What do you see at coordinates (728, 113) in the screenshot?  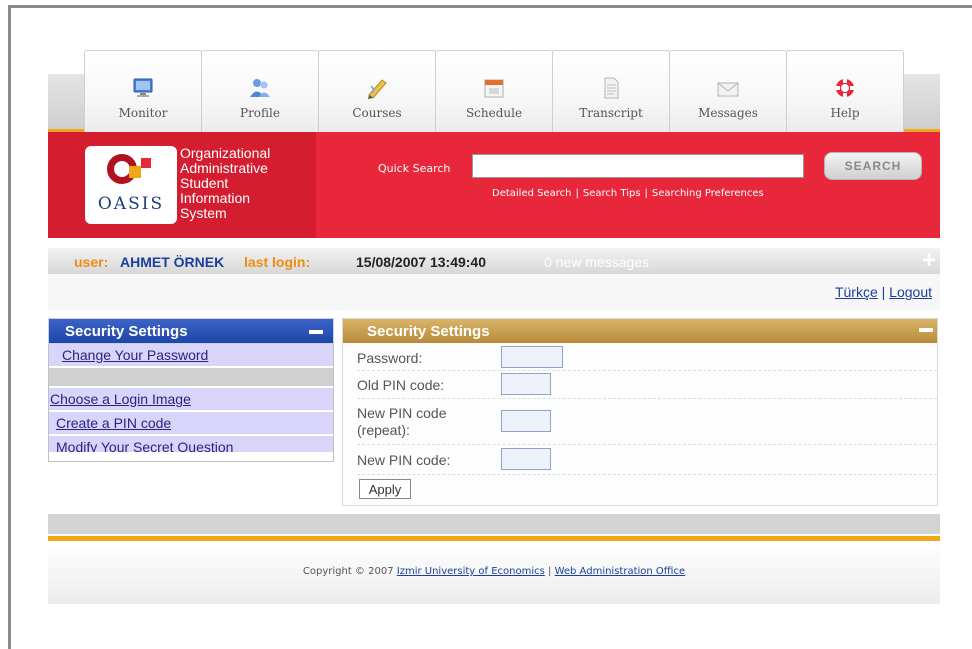 I see `tab-label: Messages` at bounding box center [728, 113].